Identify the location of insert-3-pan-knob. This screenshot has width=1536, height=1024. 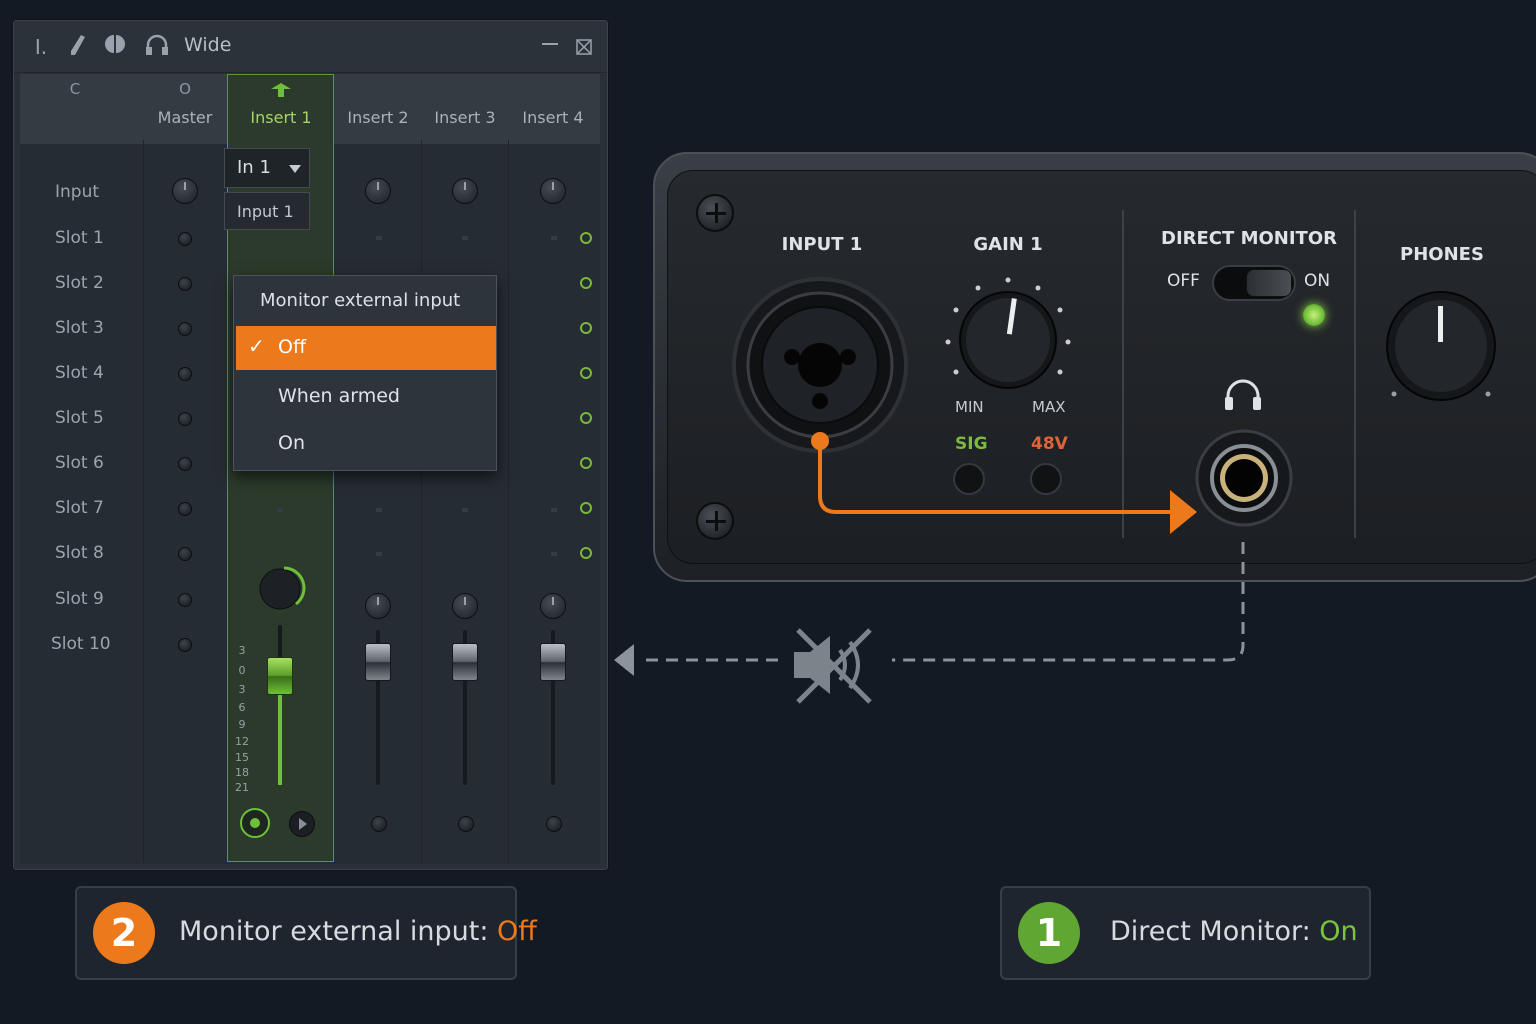
(465, 606).